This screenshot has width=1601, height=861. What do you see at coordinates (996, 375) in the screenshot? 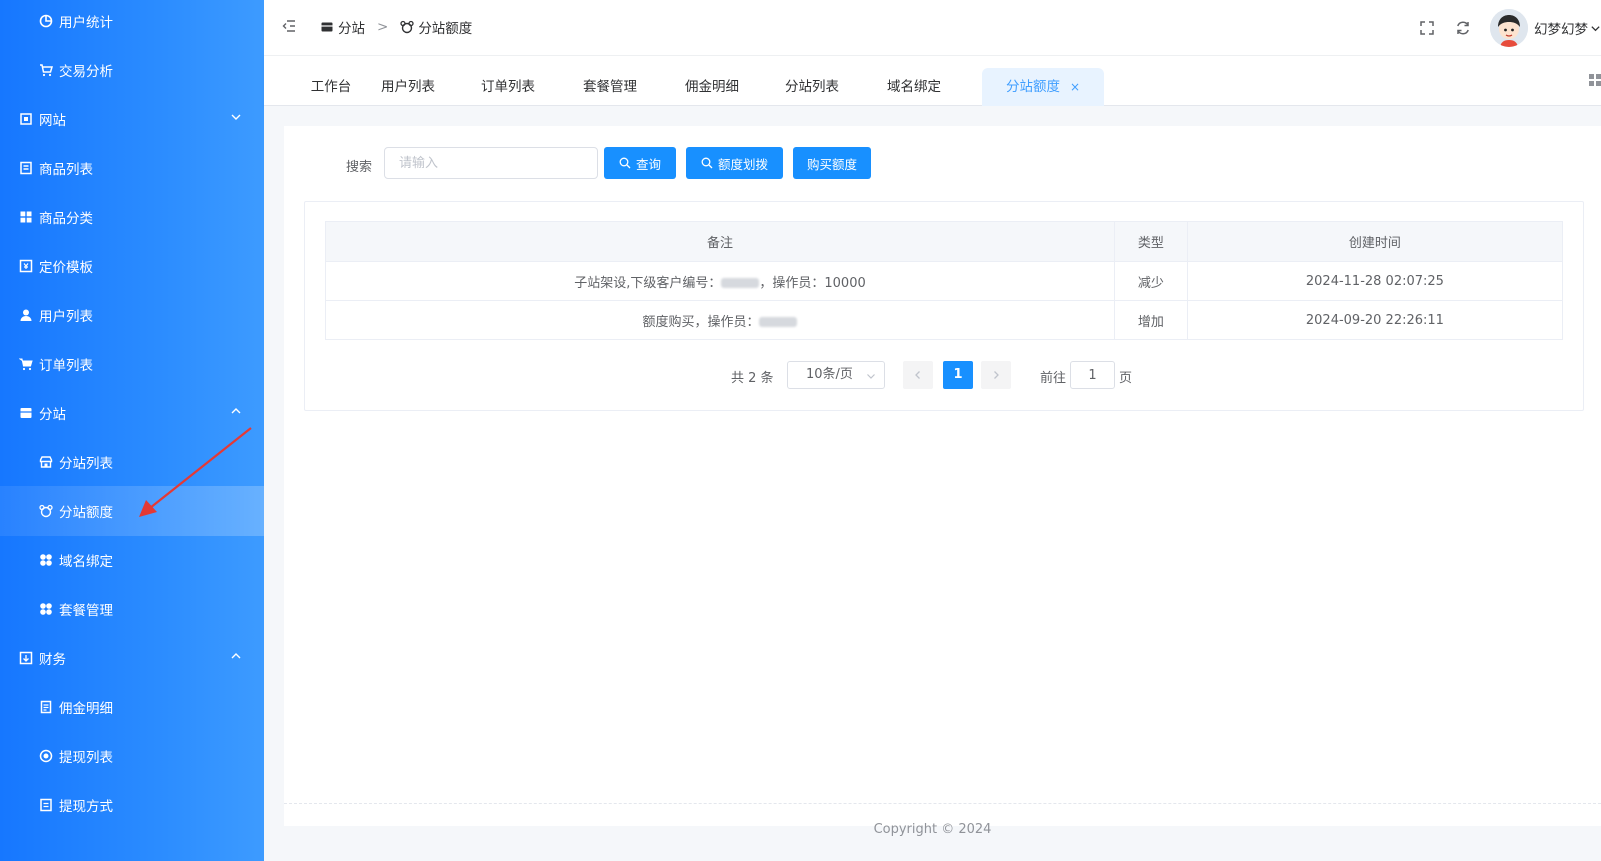
I see `next-page-button` at bounding box center [996, 375].